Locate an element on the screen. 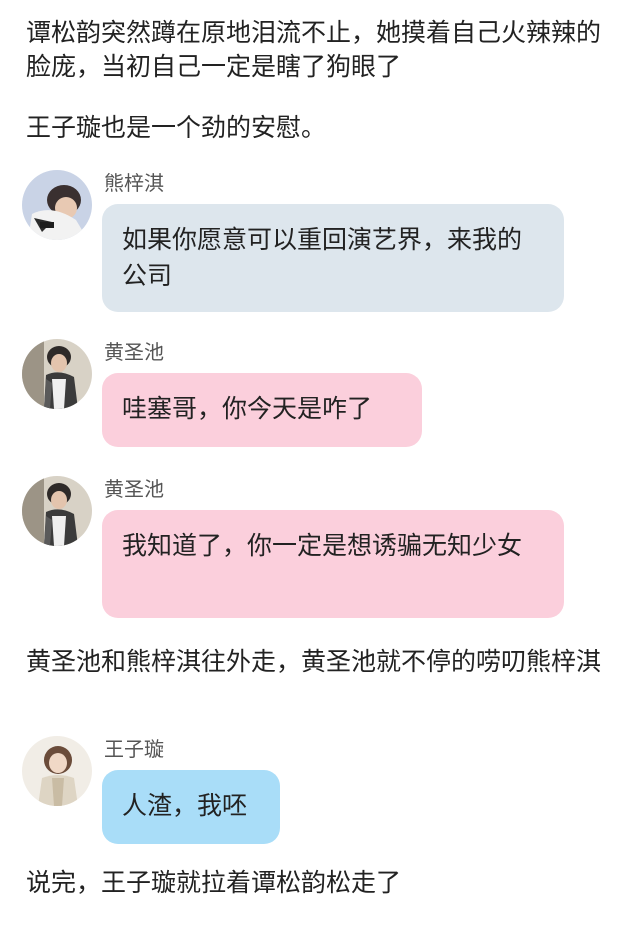 The image size is (640, 946). message-bubble: 人渣，我呸 is located at coordinates (191, 807).